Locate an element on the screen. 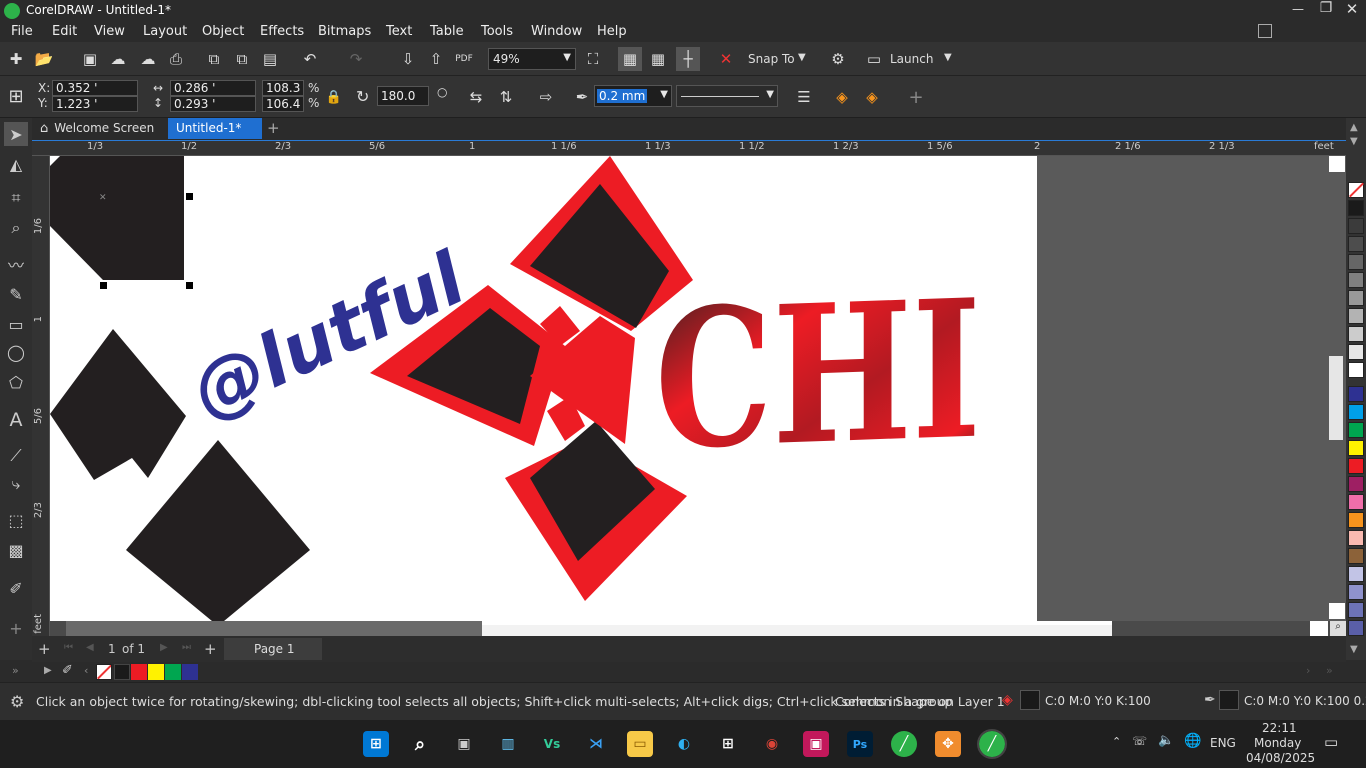 This screenshot has height=768, width=1366. launch-icon: ▭ is located at coordinates (874, 59).